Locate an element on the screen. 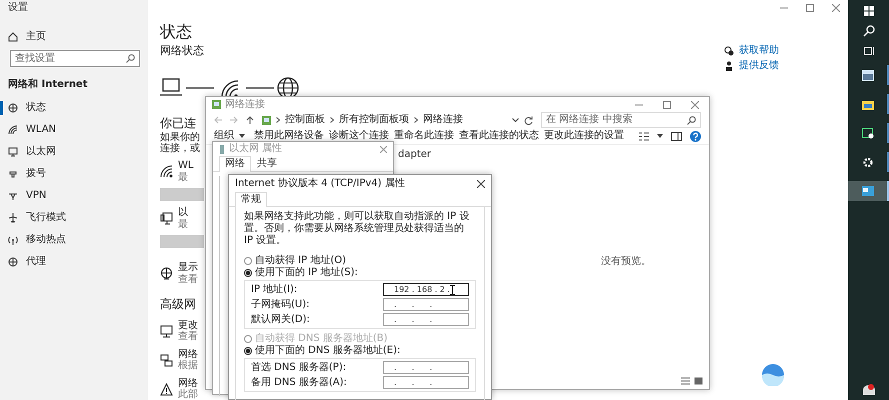  toolbar-button: 查看此连接的状态 is located at coordinates (499, 136).